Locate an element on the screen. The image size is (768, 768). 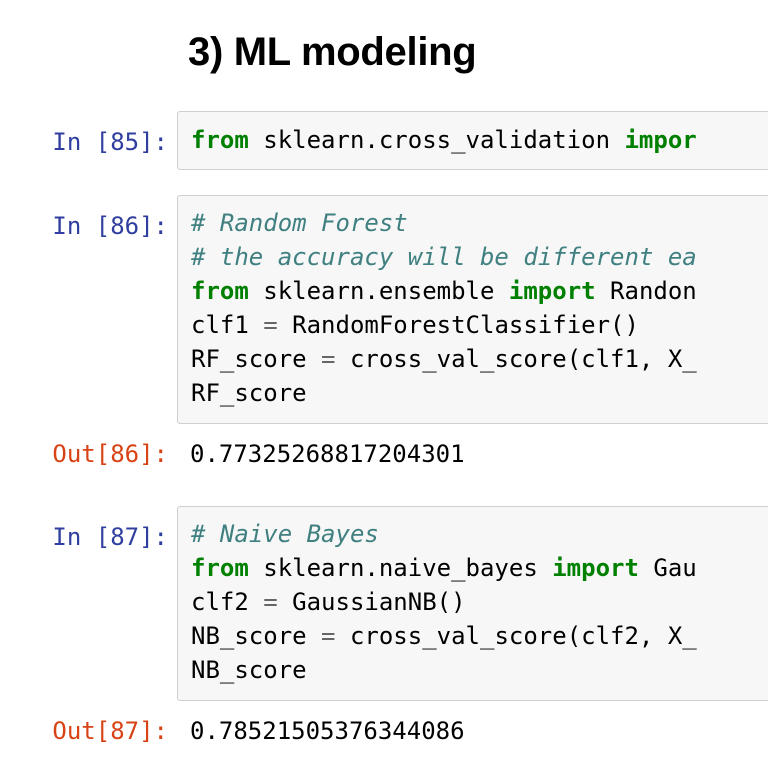
code-line: # the accuracy will be different ea is located at coordinates (479, 257).